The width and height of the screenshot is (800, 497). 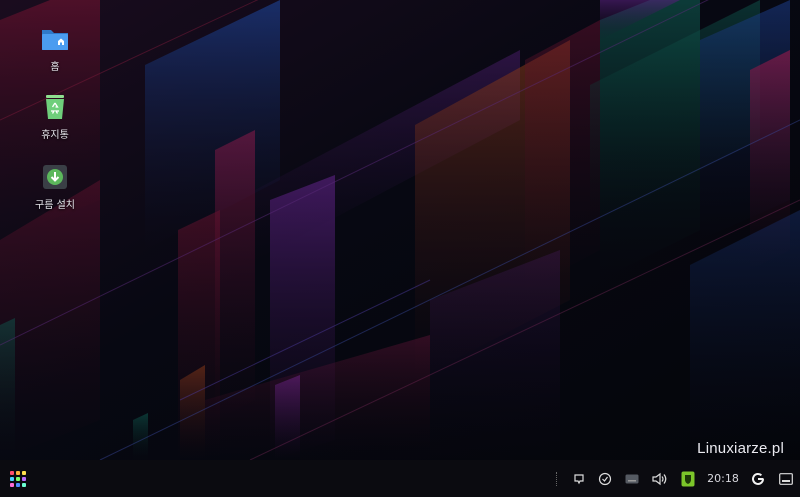 I want to click on install-icon, so click(x=55, y=177).